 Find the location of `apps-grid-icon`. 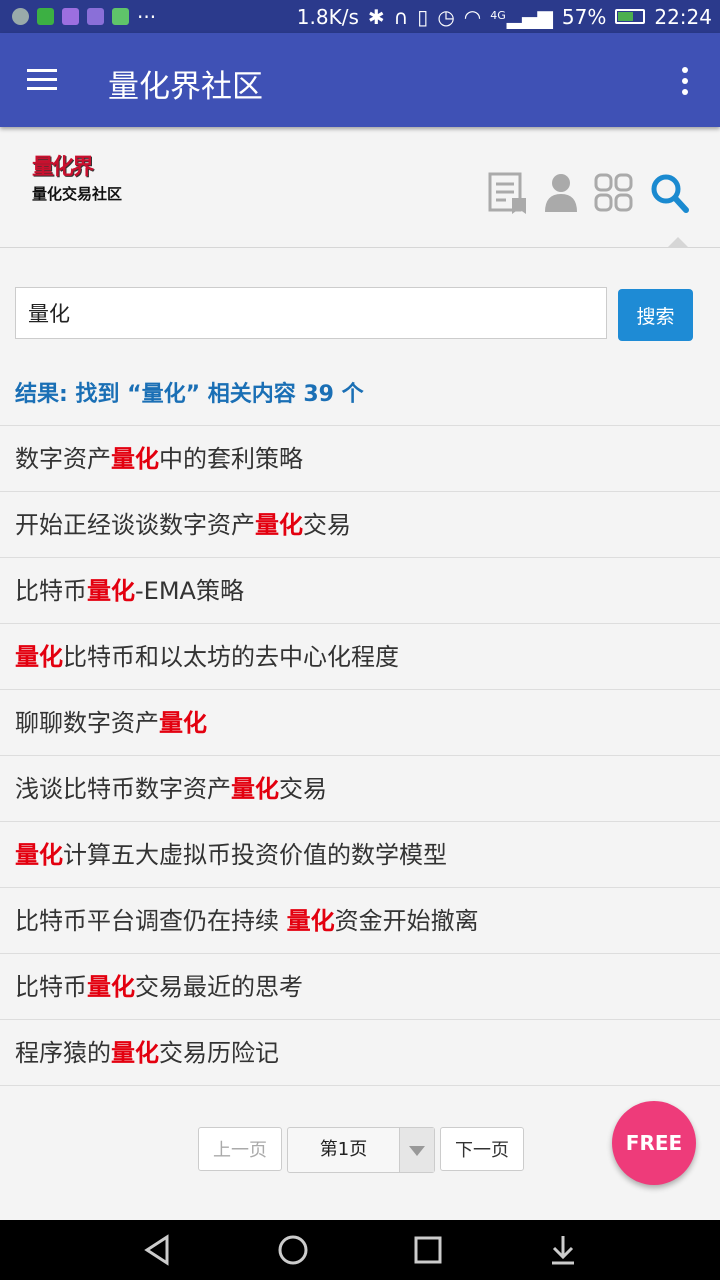

apps-grid-icon is located at coordinates (614, 193).